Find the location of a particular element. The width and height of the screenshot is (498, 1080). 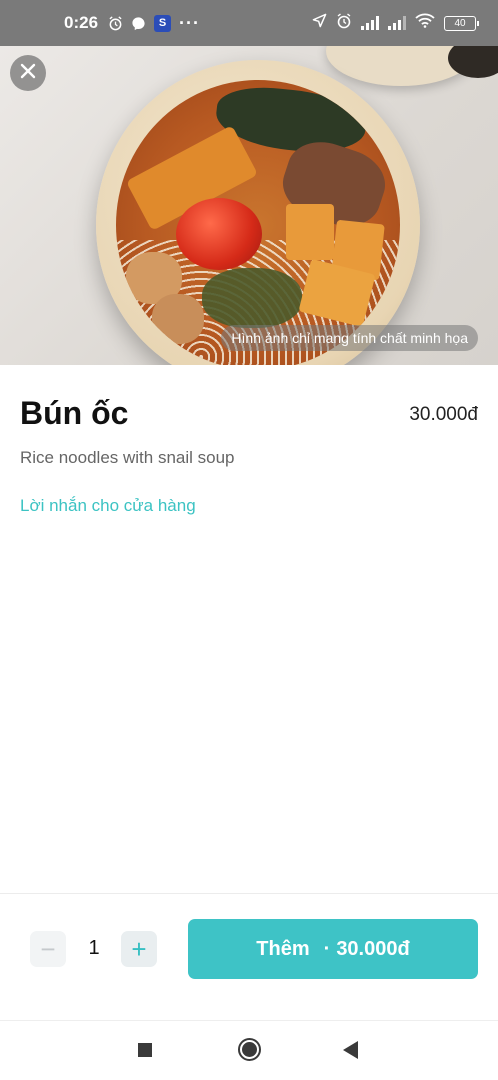

wifi-icon is located at coordinates (425, 23).